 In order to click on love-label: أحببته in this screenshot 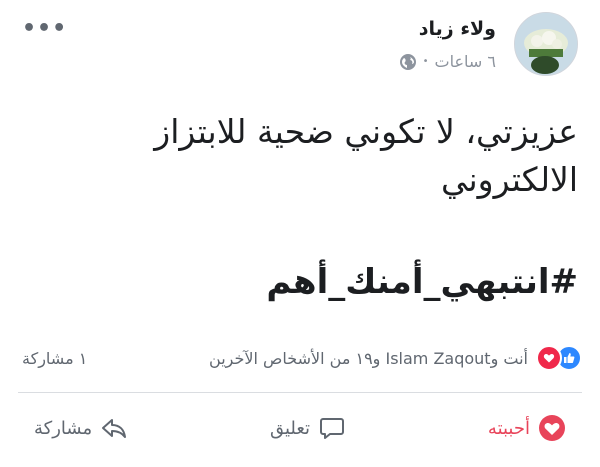, I will do `click(508, 428)`.